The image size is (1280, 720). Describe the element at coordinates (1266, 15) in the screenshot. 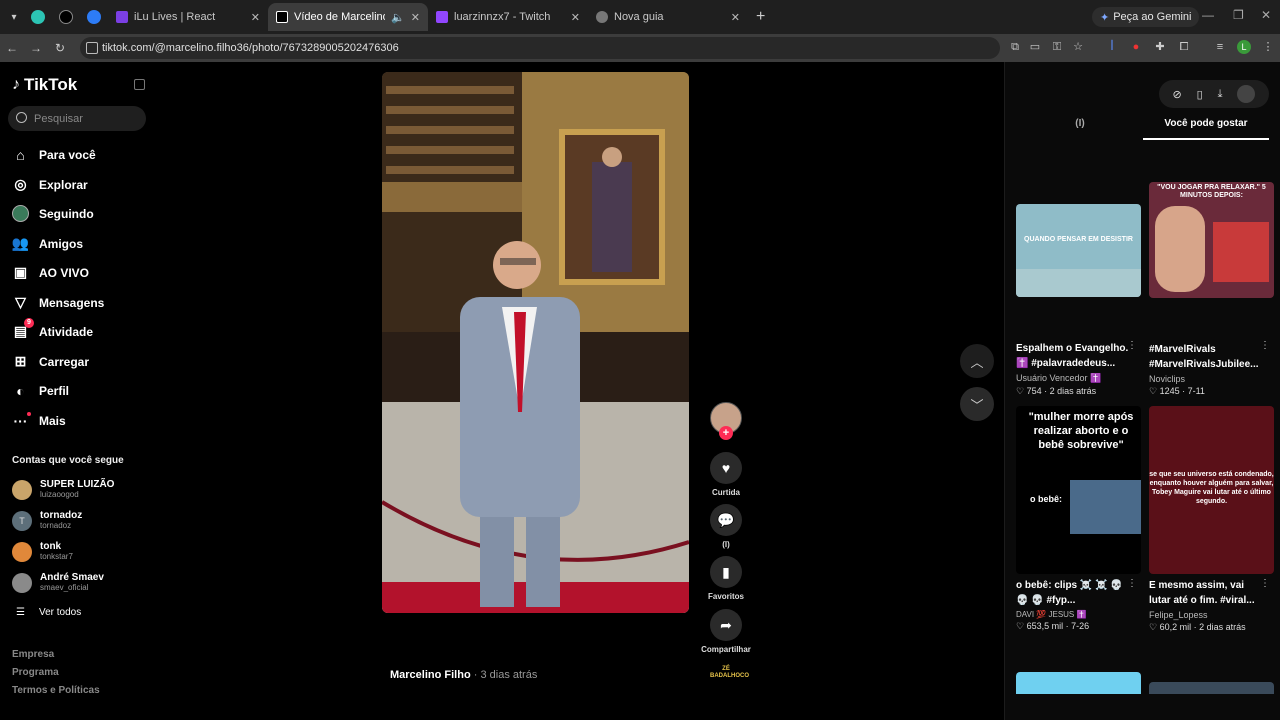

I see `window-close-icon: ✕` at that location.